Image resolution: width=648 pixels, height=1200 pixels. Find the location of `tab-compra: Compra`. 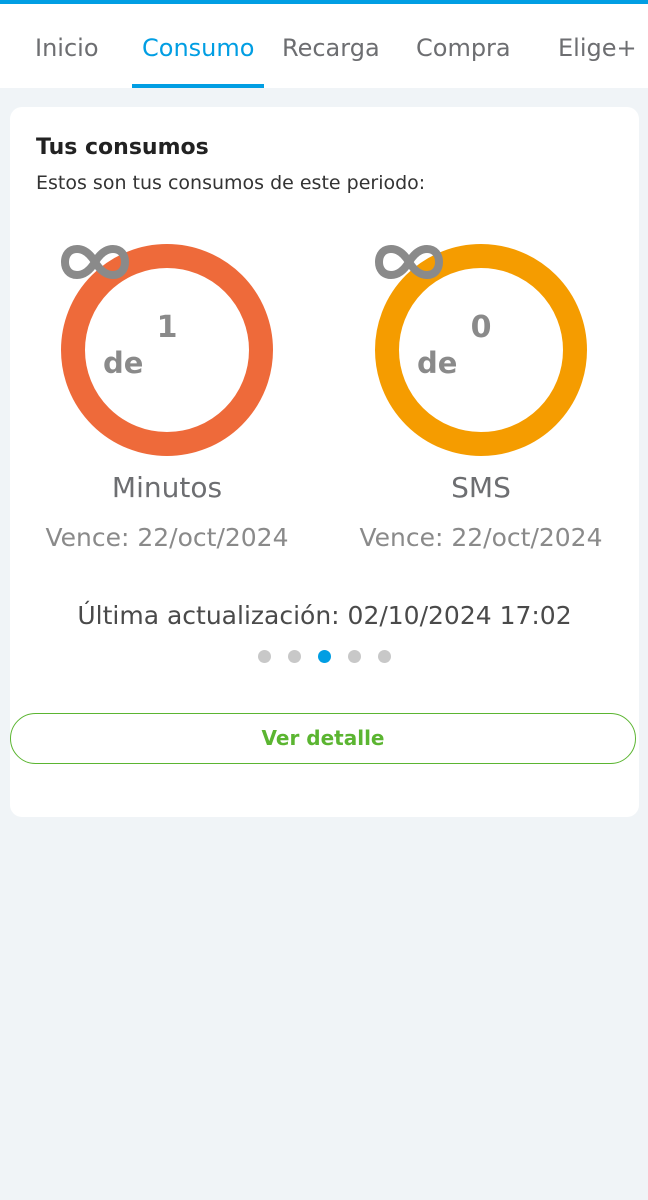

tab-compra: Compra is located at coordinates (463, 48).